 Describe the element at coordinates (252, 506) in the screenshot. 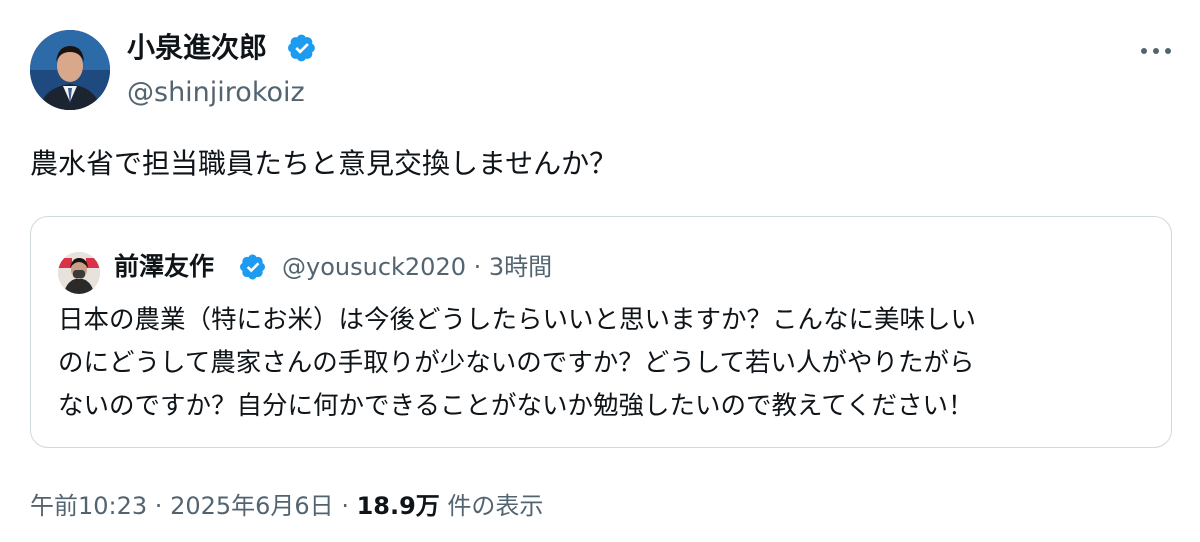

I see `tweet-date: 2025年6月6日` at that location.